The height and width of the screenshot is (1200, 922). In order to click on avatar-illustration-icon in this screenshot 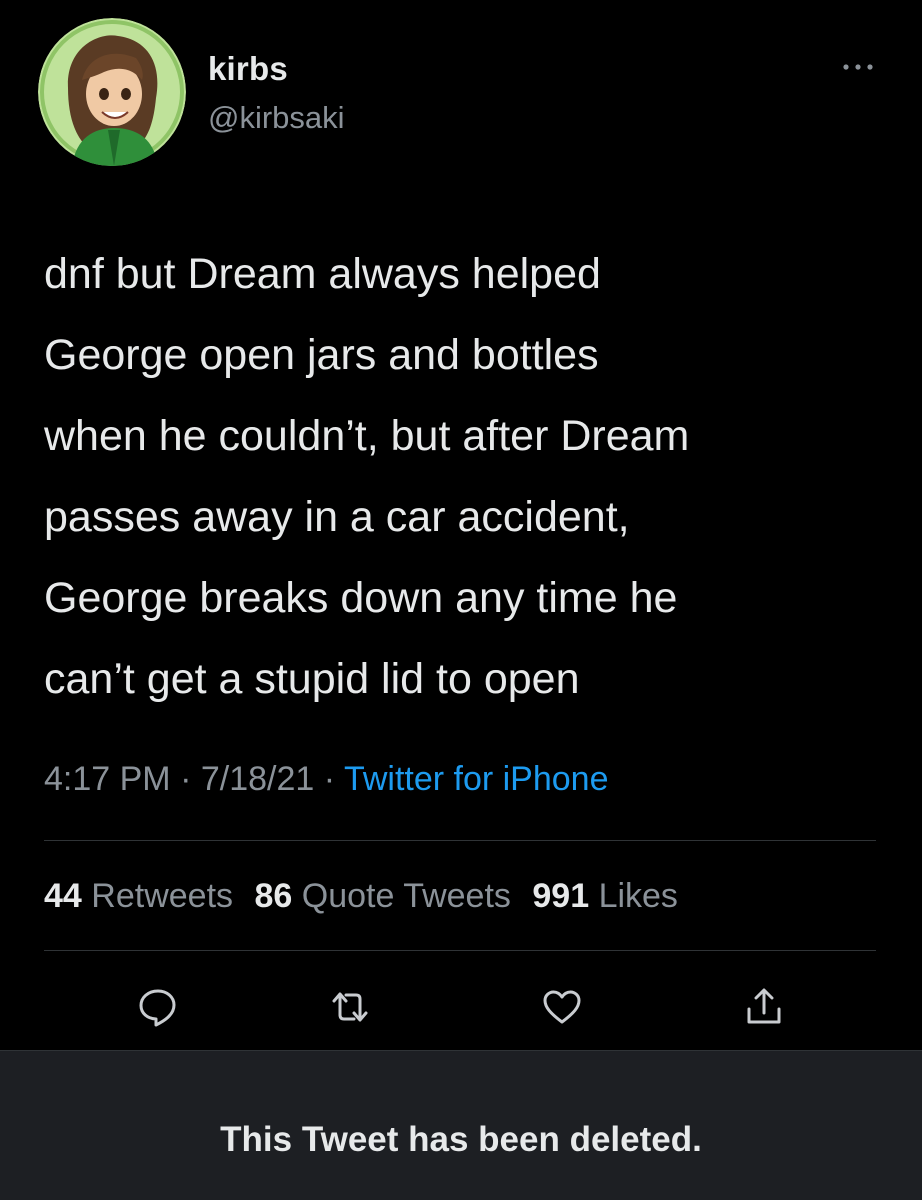, I will do `click(112, 92)`.